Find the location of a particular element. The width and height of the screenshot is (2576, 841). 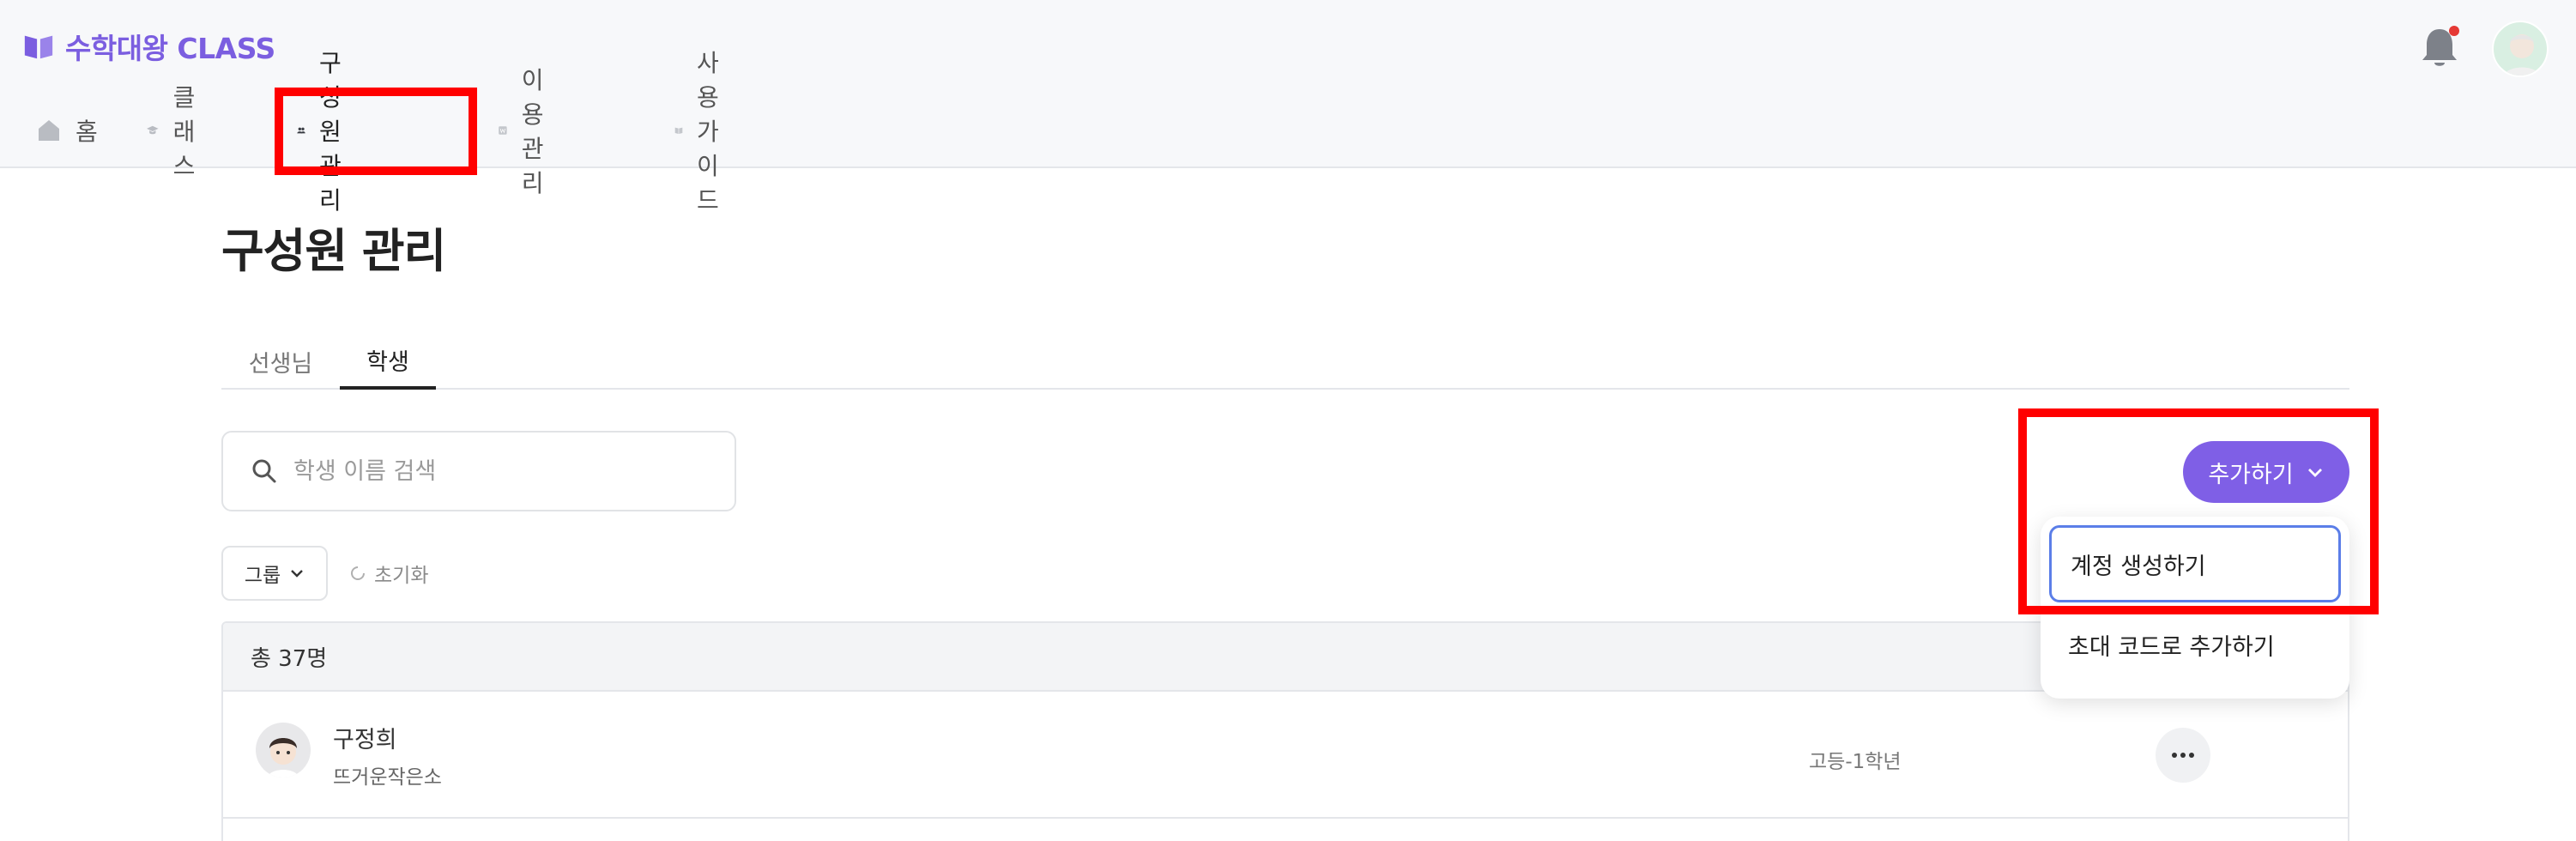

student-search-box is located at coordinates (478, 471).